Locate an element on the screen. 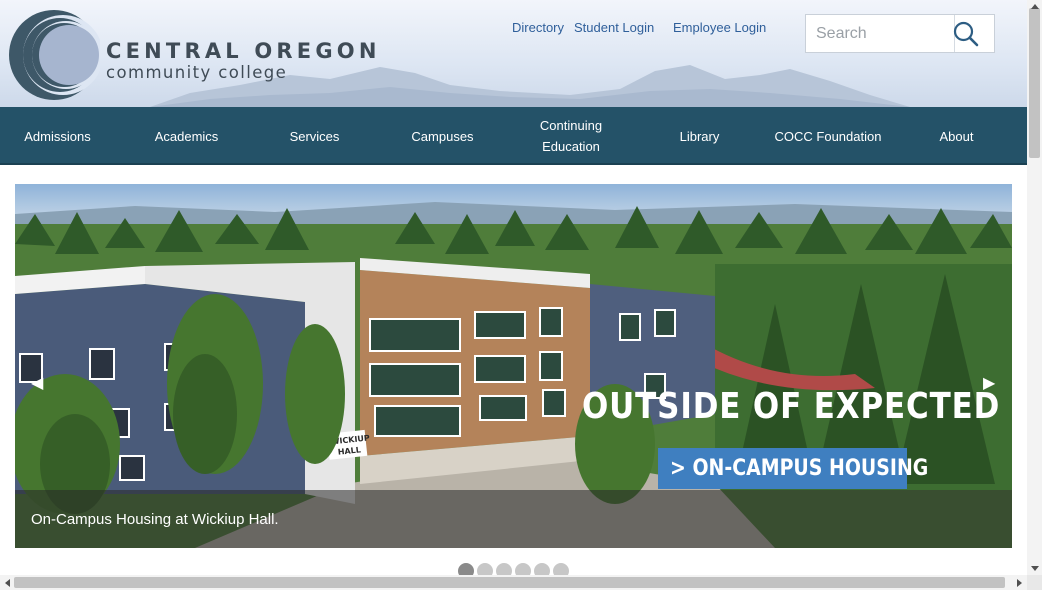  logo-text: CENTRAL OREGON community college is located at coordinates (243, 61).